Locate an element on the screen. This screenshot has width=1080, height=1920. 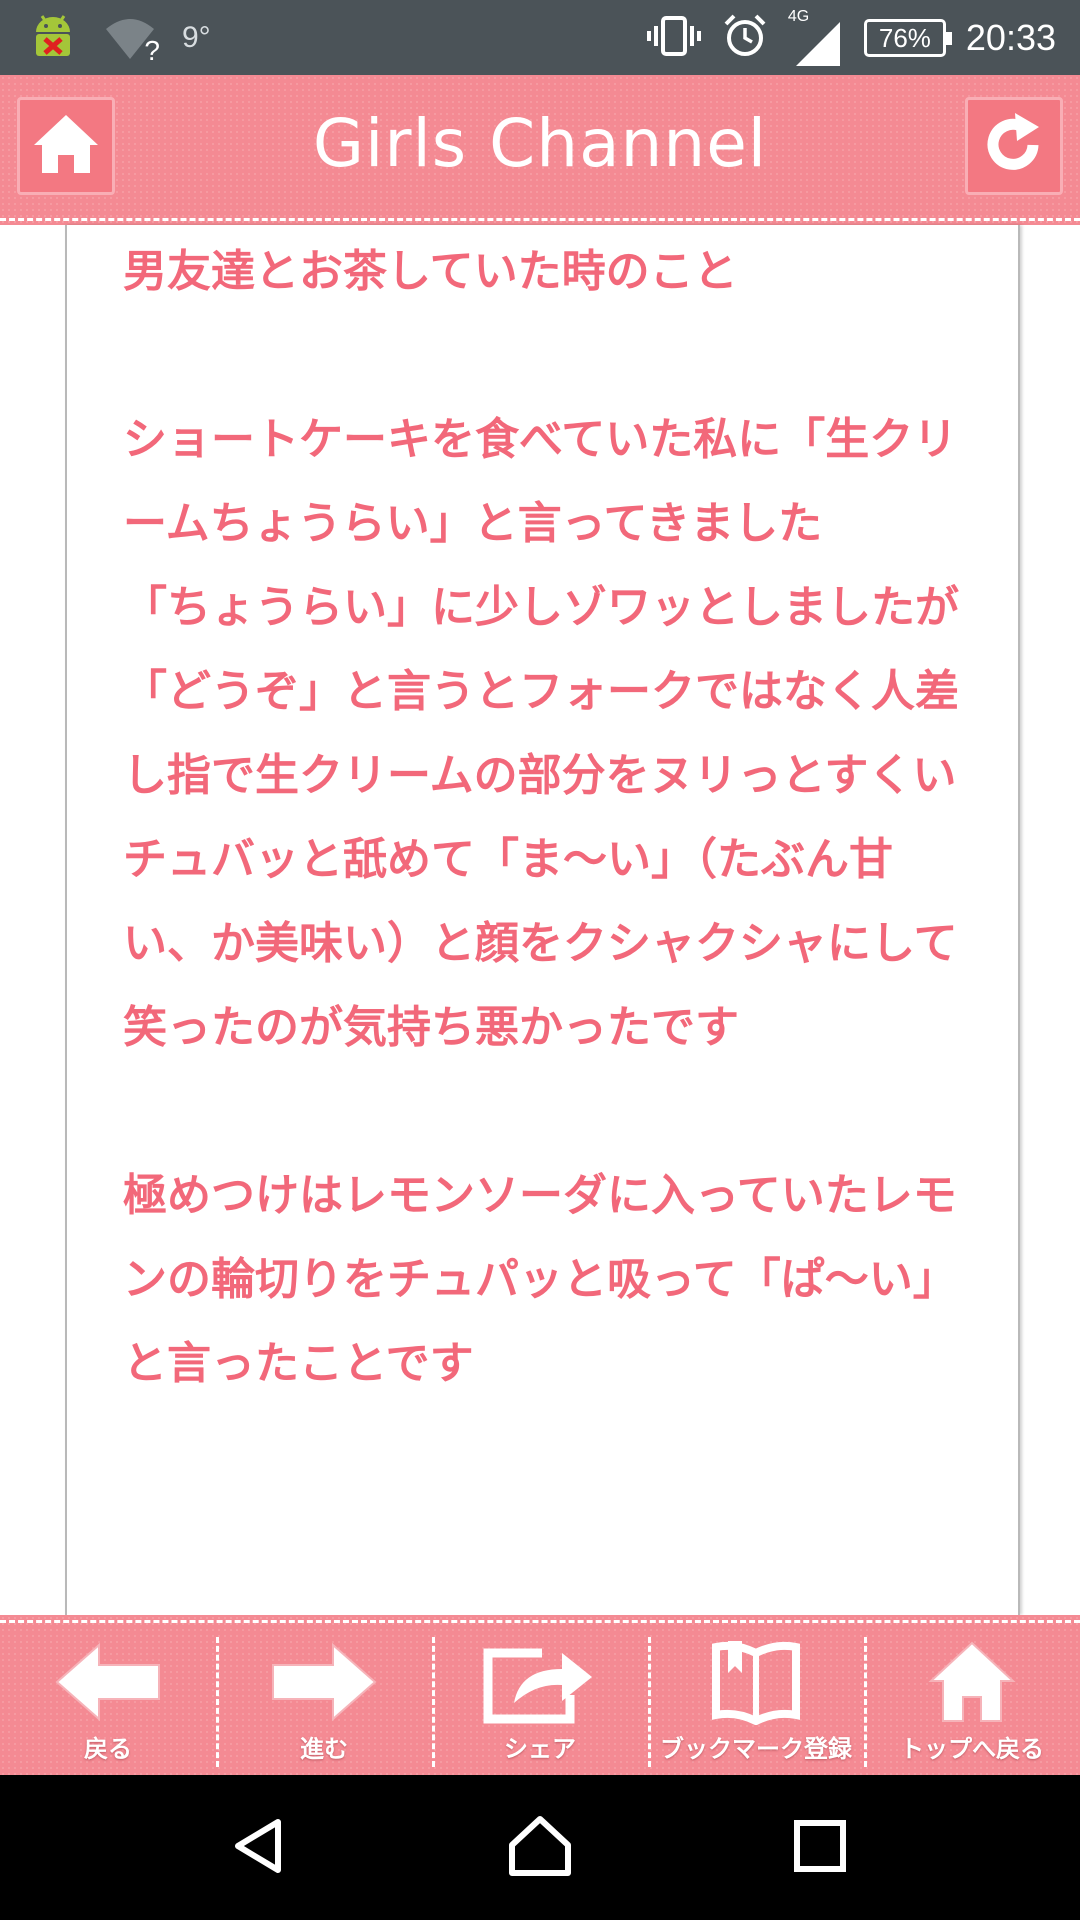
toolbar-back-label: 戻る is located at coordinates (108, 1749).